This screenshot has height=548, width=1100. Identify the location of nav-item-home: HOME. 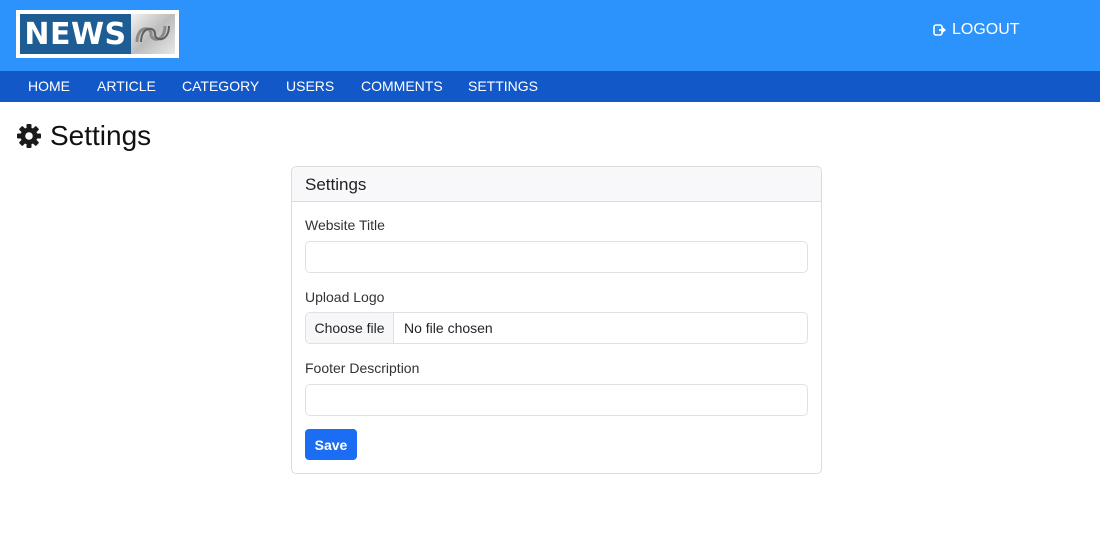
(49, 86).